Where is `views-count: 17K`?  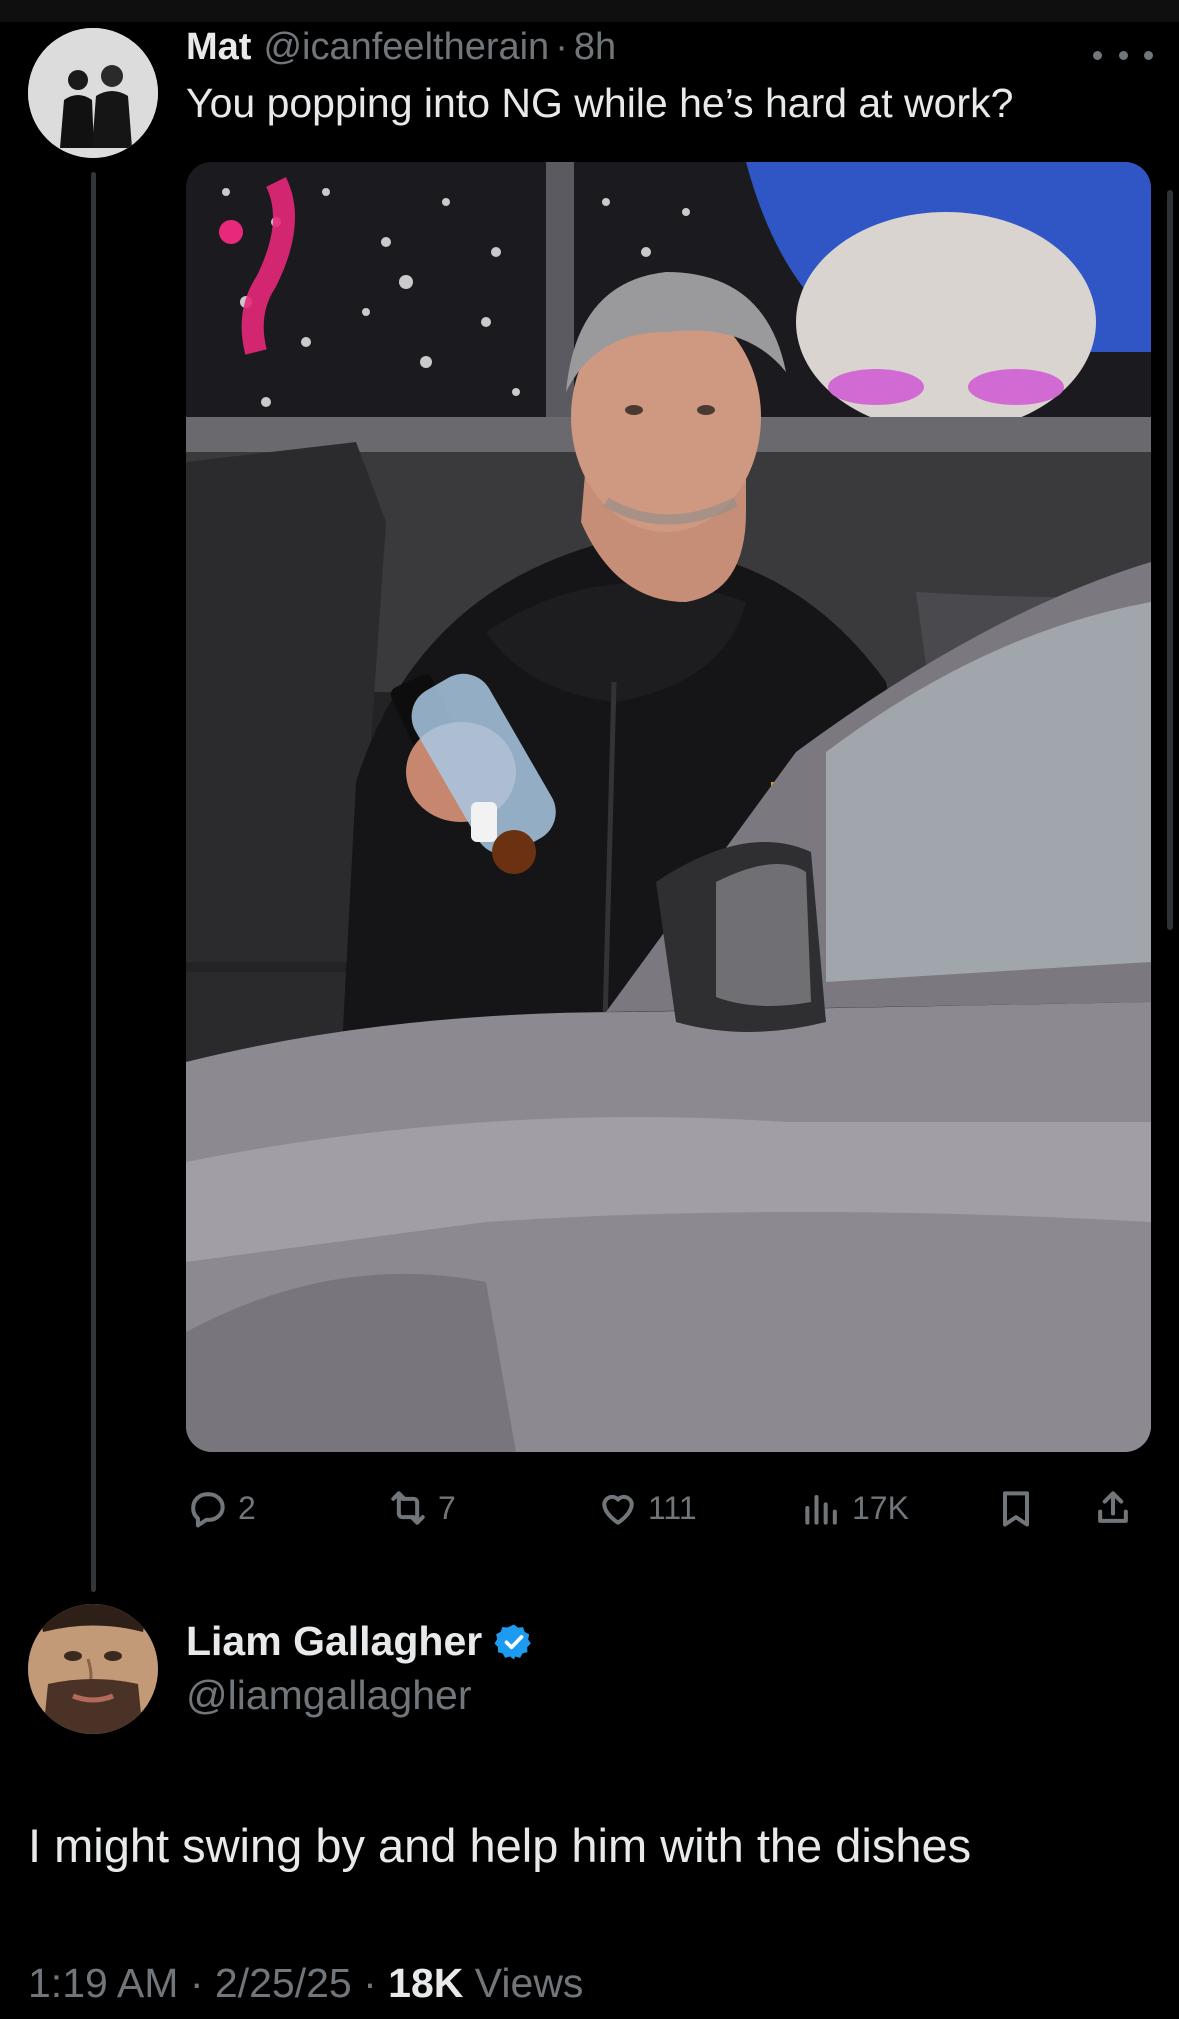 views-count: 17K is located at coordinates (880, 1507).